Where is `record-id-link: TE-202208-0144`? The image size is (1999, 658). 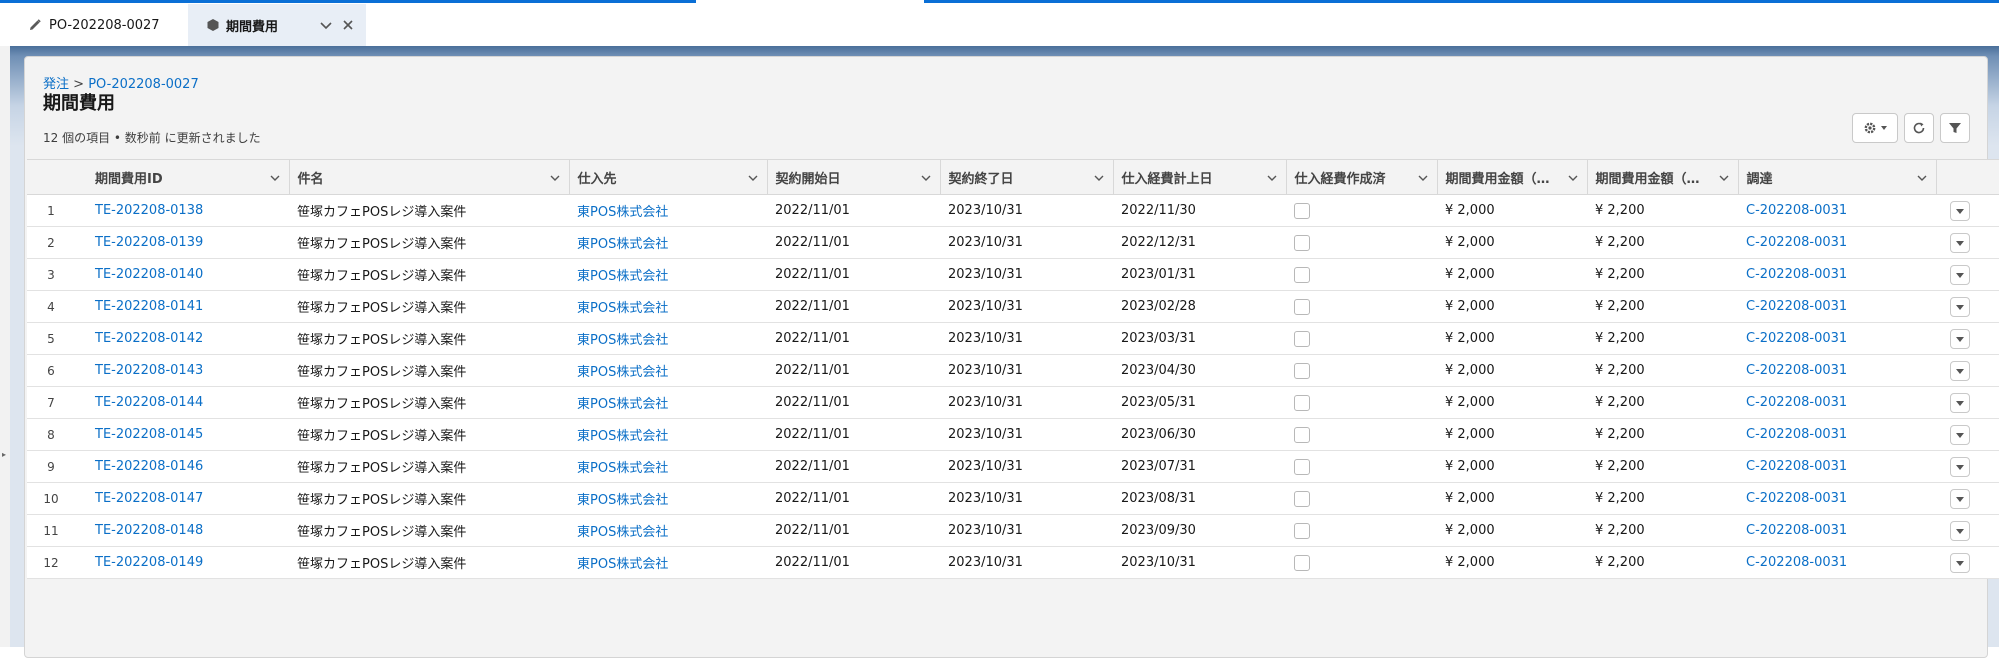
record-id-link: TE-202208-0144 is located at coordinates (188, 402).